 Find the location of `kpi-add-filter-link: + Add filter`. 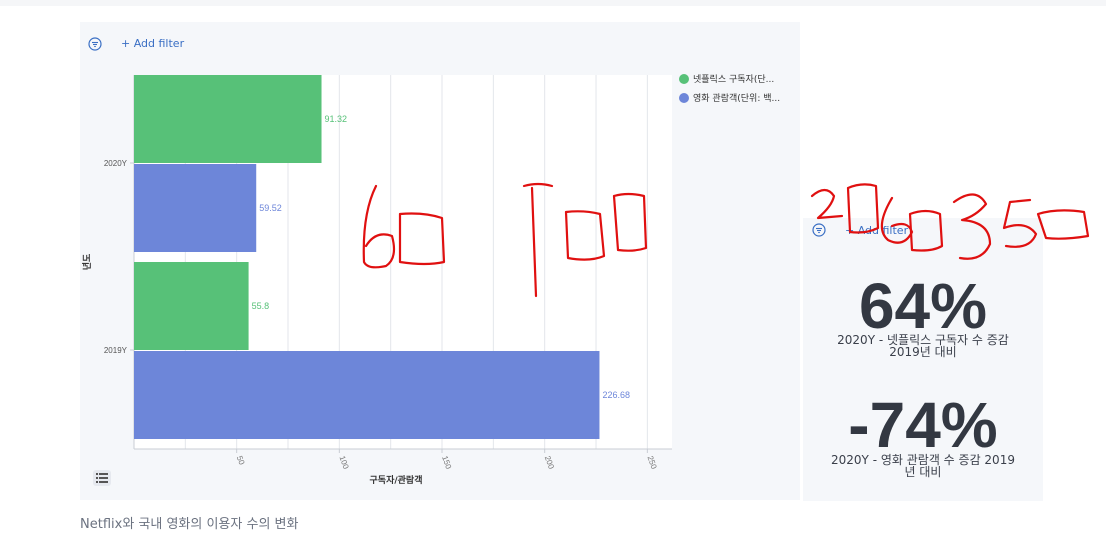

kpi-add-filter-link: + Add filter is located at coordinates (876, 230).